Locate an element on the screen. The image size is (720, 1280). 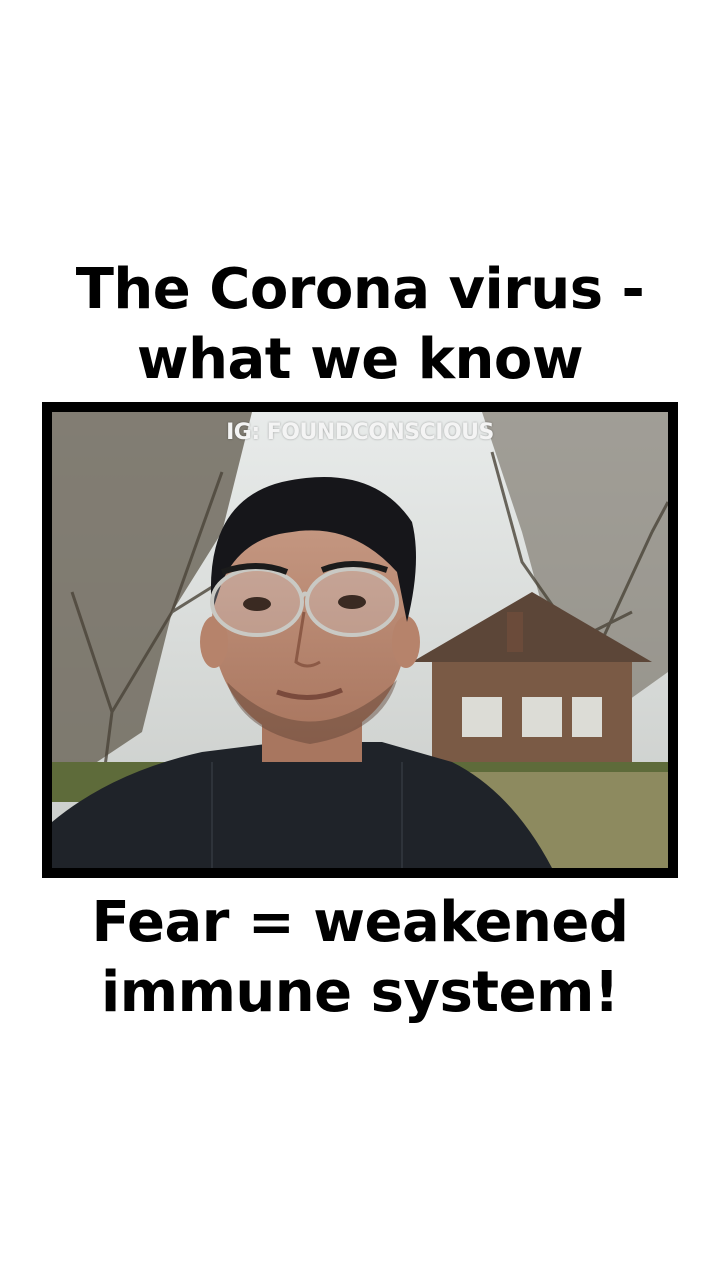
caption: Fear = weakened immune system! is located at coordinates (360, 958).